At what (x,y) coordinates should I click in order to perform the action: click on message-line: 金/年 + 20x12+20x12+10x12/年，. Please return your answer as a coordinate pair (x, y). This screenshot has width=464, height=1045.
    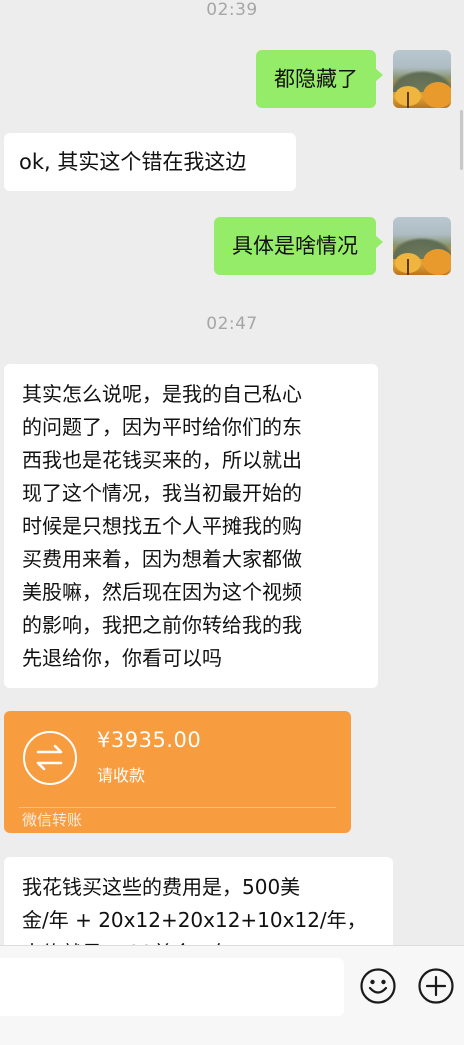
    Looking at the image, I should click on (194, 920).